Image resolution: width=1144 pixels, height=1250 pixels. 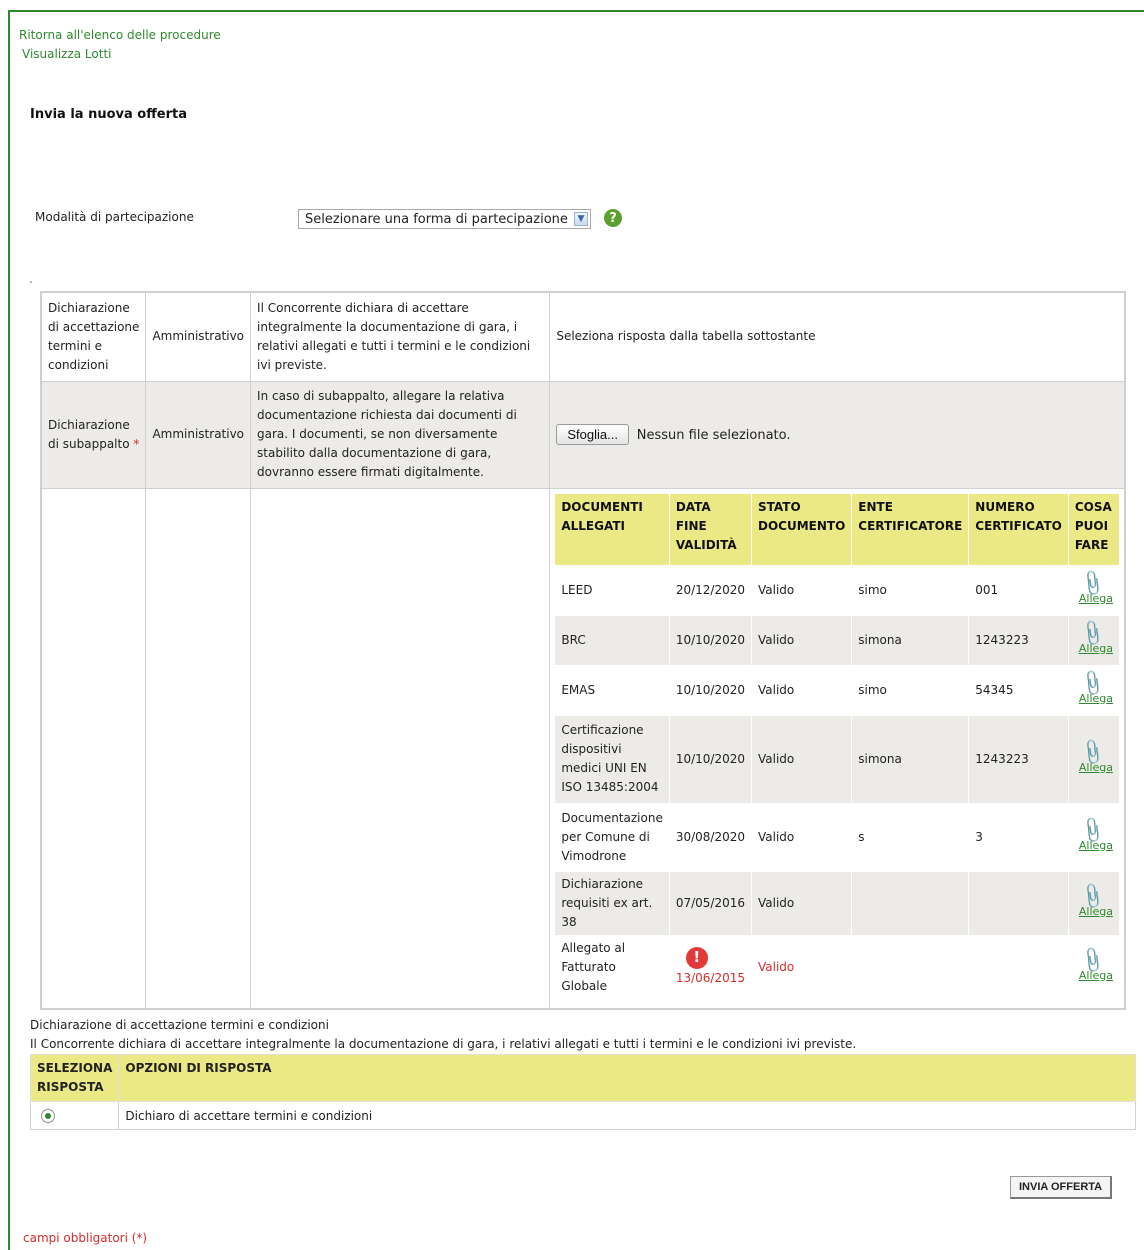 What do you see at coordinates (613, 218) in the screenshot?
I see `question-icon: ?` at bounding box center [613, 218].